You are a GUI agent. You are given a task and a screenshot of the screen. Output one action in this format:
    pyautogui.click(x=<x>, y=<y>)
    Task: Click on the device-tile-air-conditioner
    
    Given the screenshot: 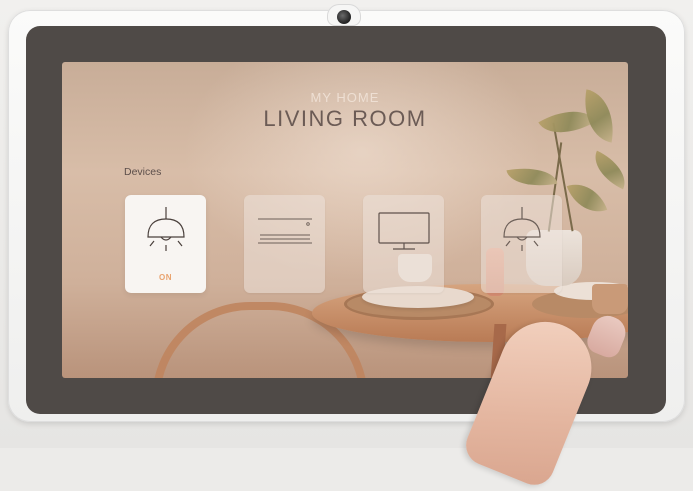 What is the action you would take?
    pyautogui.click(x=284, y=244)
    